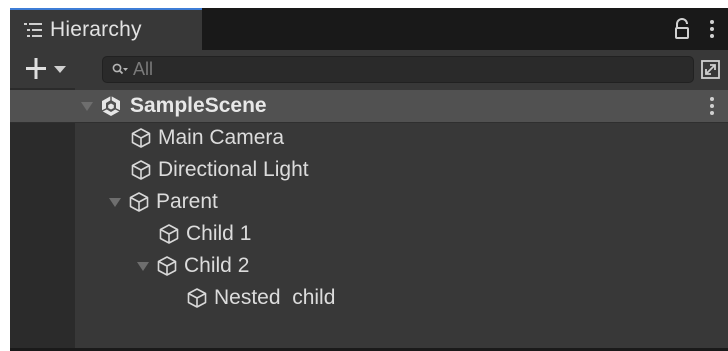 This screenshot has width=728, height=351. Describe the element at coordinates (369, 106) in the screenshot. I see `scene-row: SampleScene` at that location.